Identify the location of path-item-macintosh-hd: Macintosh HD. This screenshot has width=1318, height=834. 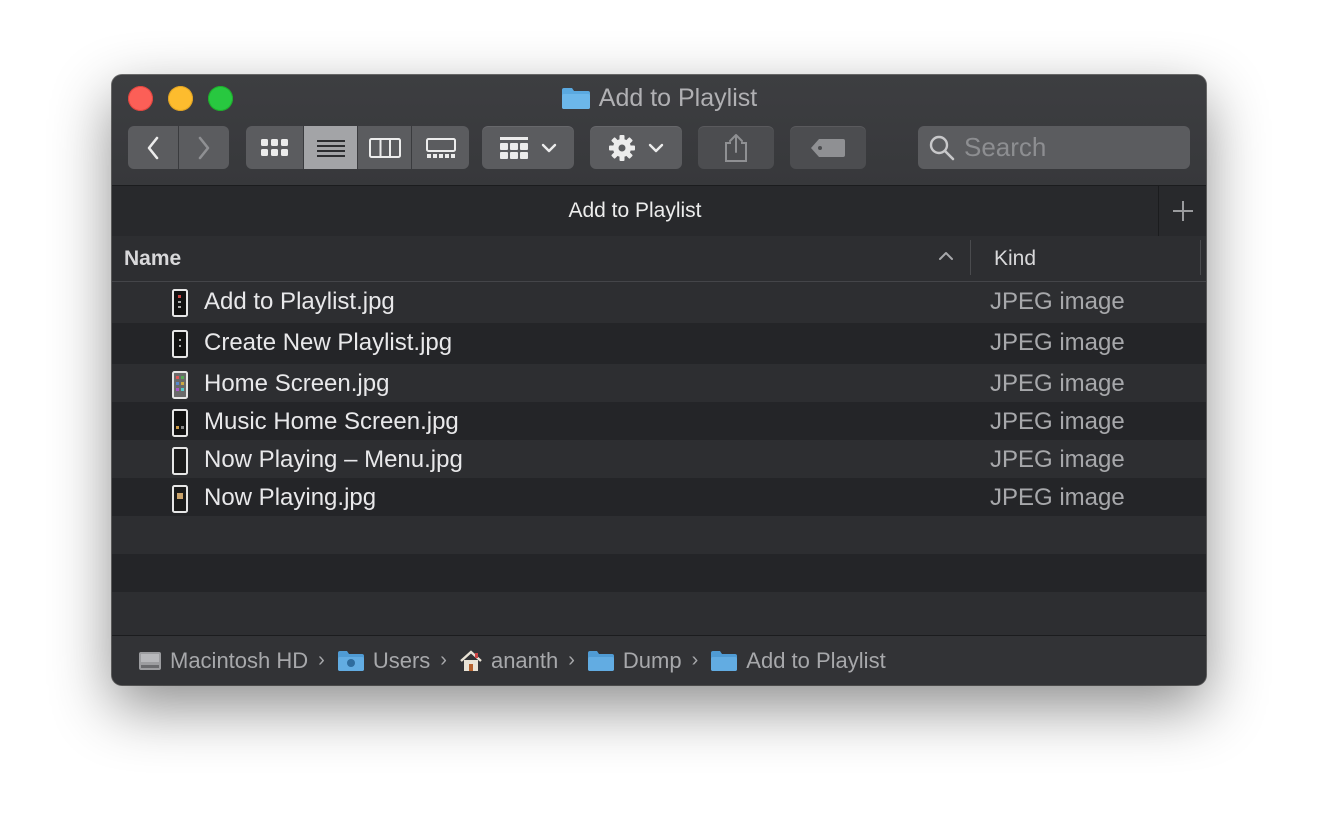
(223, 661).